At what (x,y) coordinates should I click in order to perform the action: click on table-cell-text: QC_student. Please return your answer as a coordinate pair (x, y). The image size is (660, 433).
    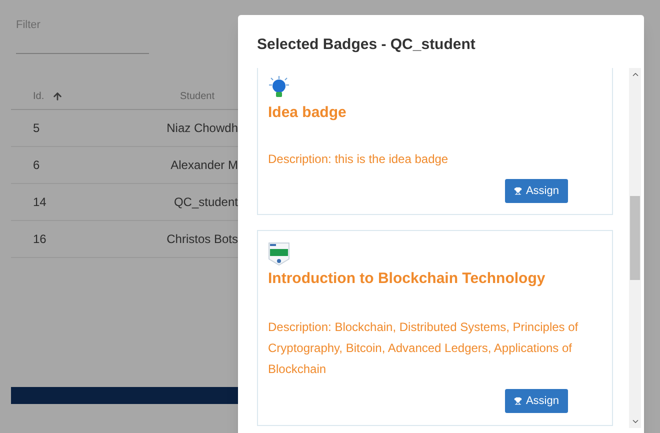
    Looking at the image, I should click on (205, 202).